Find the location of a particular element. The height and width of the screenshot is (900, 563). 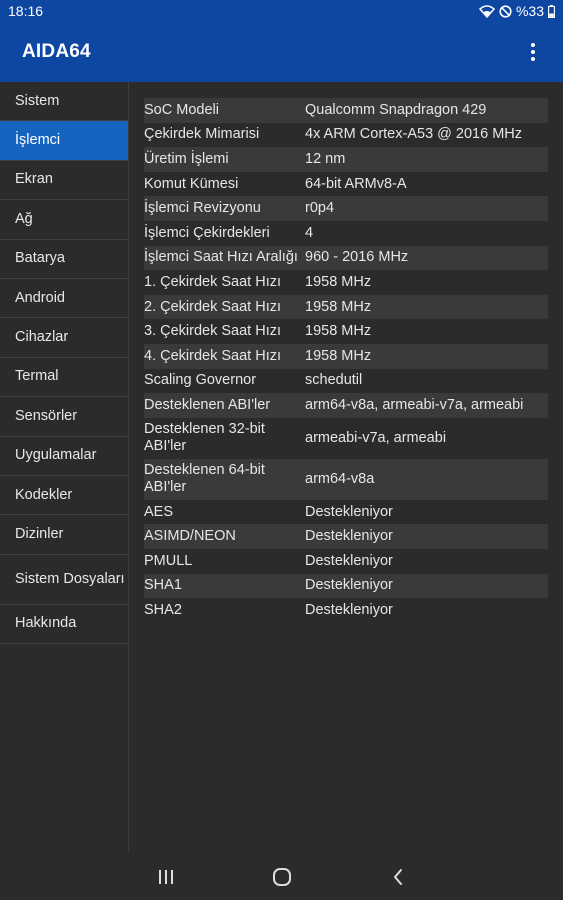

property-row: İşlemci Çekirdekleri 4 is located at coordinates (346, 233).